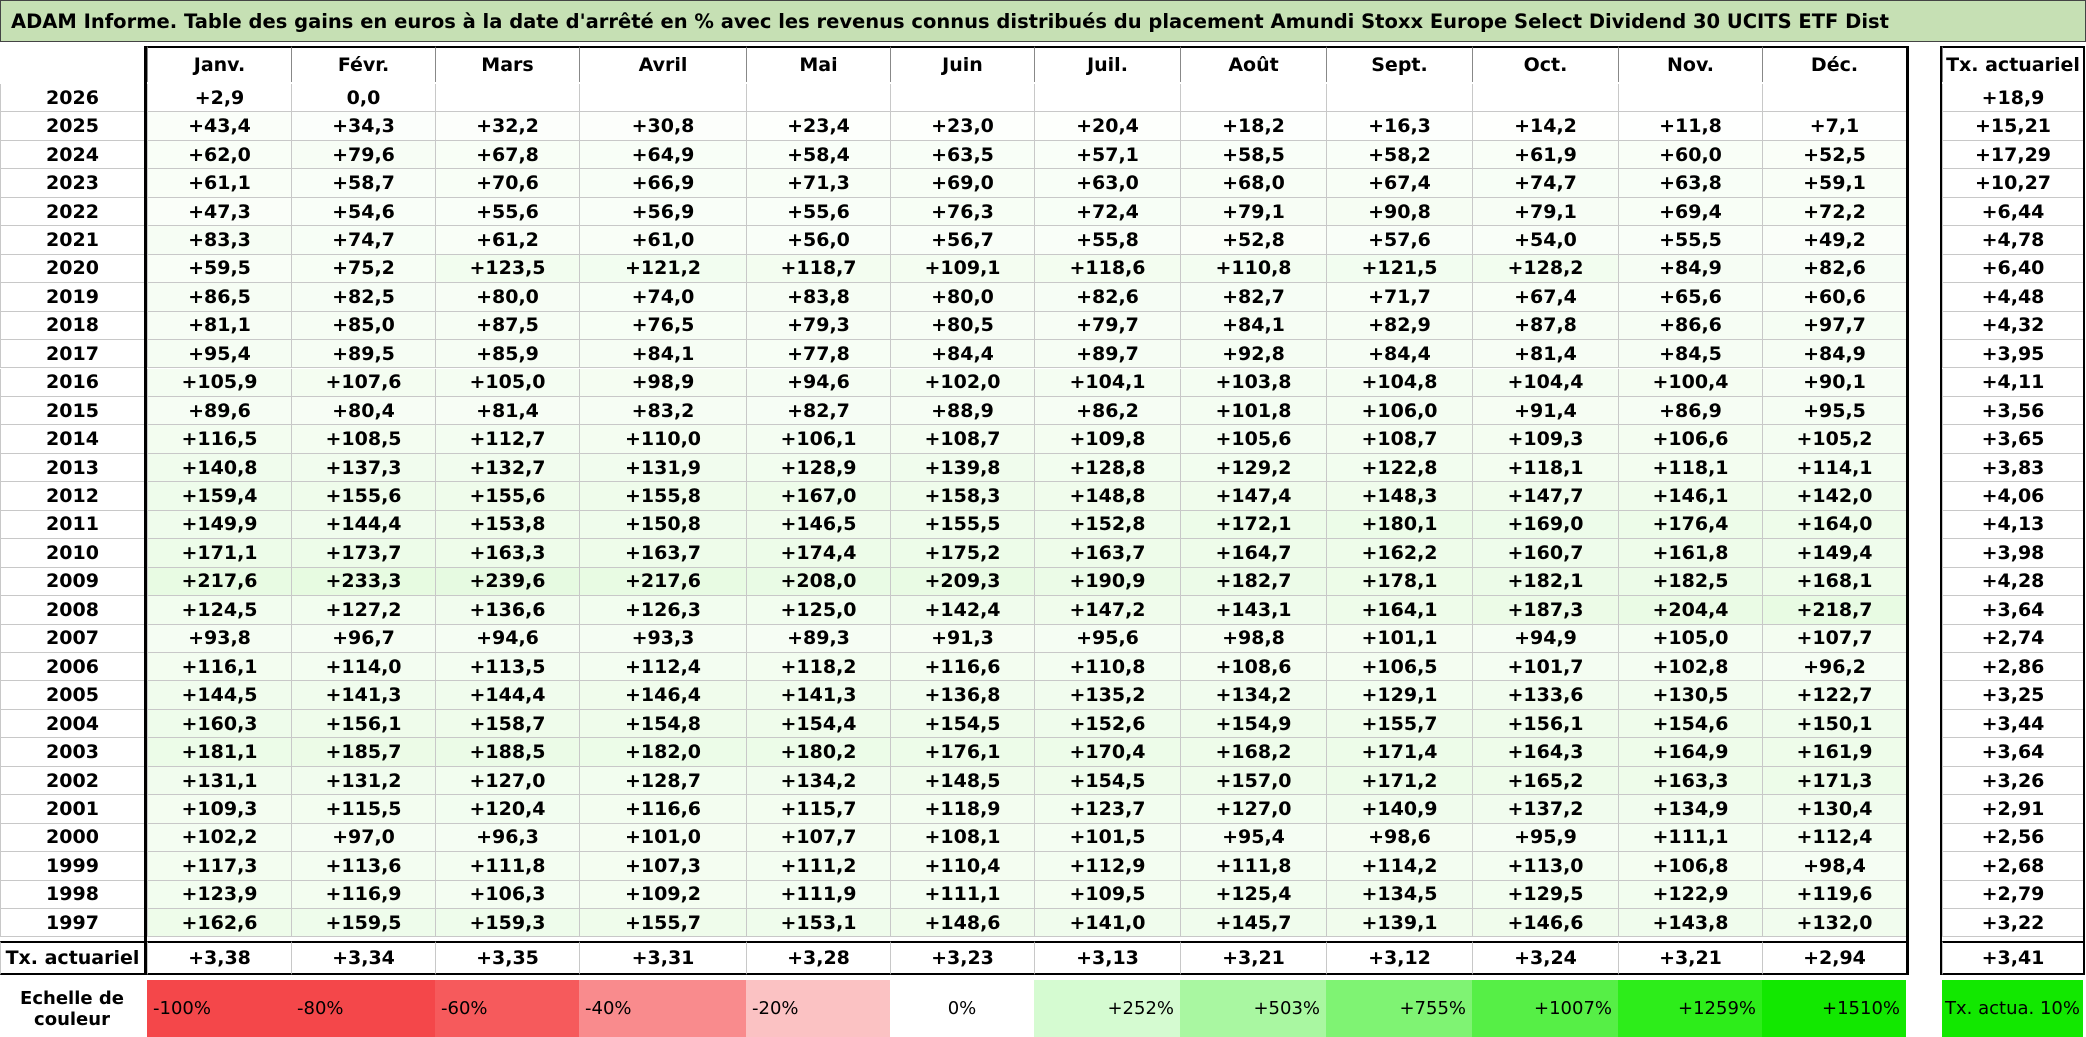 The width and height of the screenshot is (2086, 1037). Describe the element at coordinates (507, 582) in the screenshot. I see `value-cell: +239,6` at that location.